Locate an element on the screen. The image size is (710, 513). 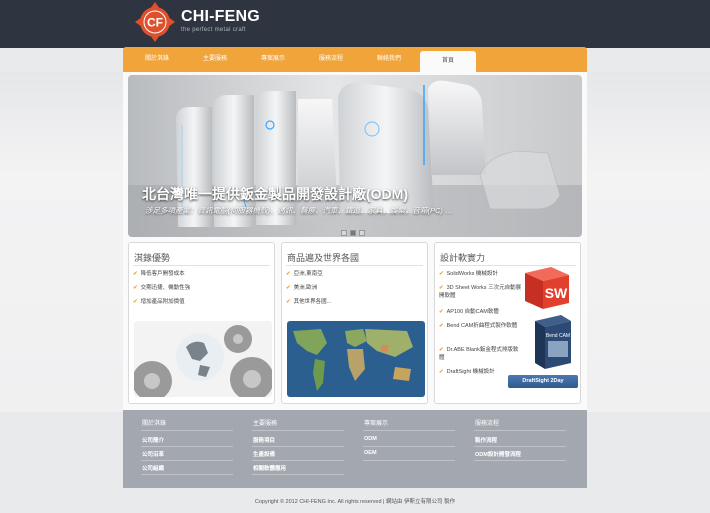
list-item: 降低客戶開發成本 is located at coordinates (162, 274).